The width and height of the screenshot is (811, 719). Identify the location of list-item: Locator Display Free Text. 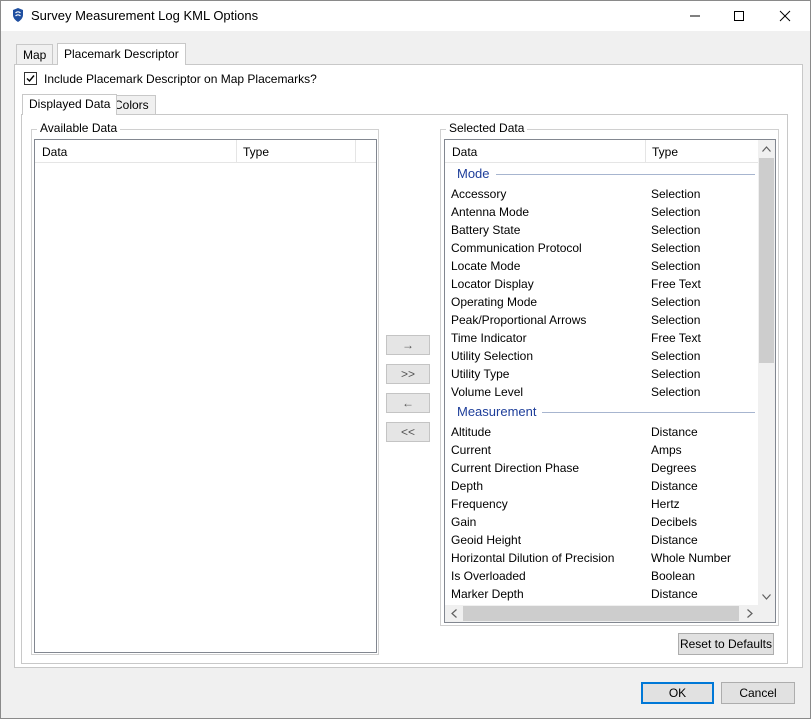
(601, 284).